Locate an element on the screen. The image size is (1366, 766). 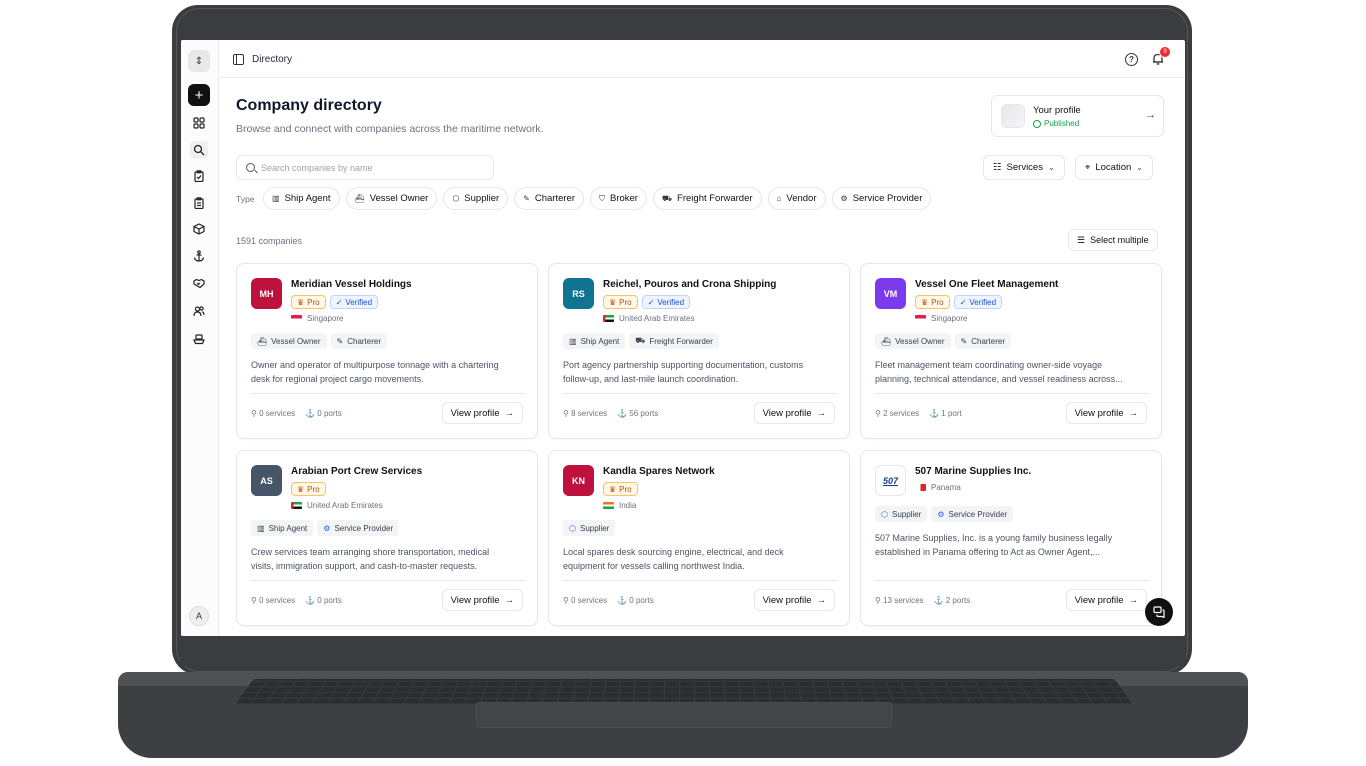
anchor-icon is located at coordinates (199, 256).